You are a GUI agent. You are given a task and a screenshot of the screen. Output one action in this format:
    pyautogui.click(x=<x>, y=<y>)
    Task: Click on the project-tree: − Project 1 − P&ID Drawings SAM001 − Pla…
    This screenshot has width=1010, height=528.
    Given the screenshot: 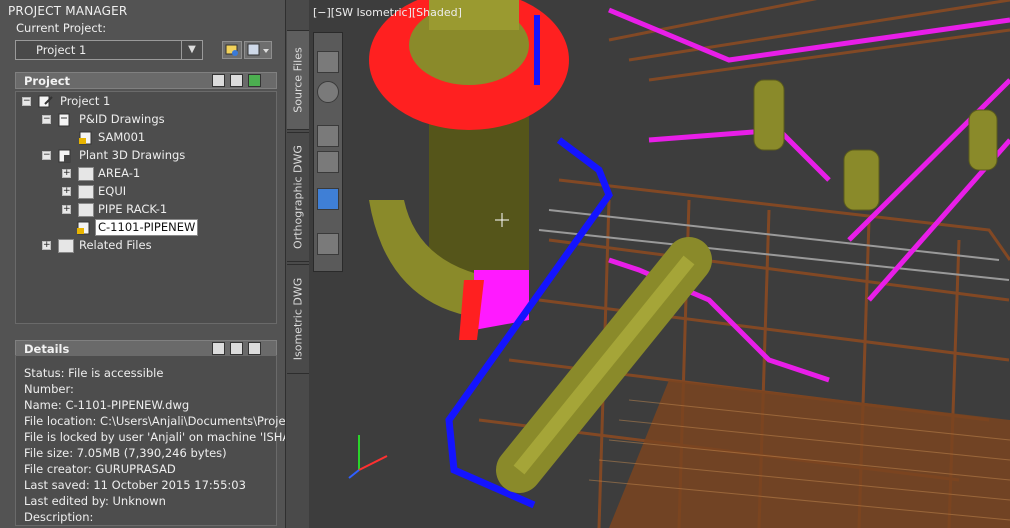 What is the action you would take?
    pyautogui.click(x=146, y=207)
    